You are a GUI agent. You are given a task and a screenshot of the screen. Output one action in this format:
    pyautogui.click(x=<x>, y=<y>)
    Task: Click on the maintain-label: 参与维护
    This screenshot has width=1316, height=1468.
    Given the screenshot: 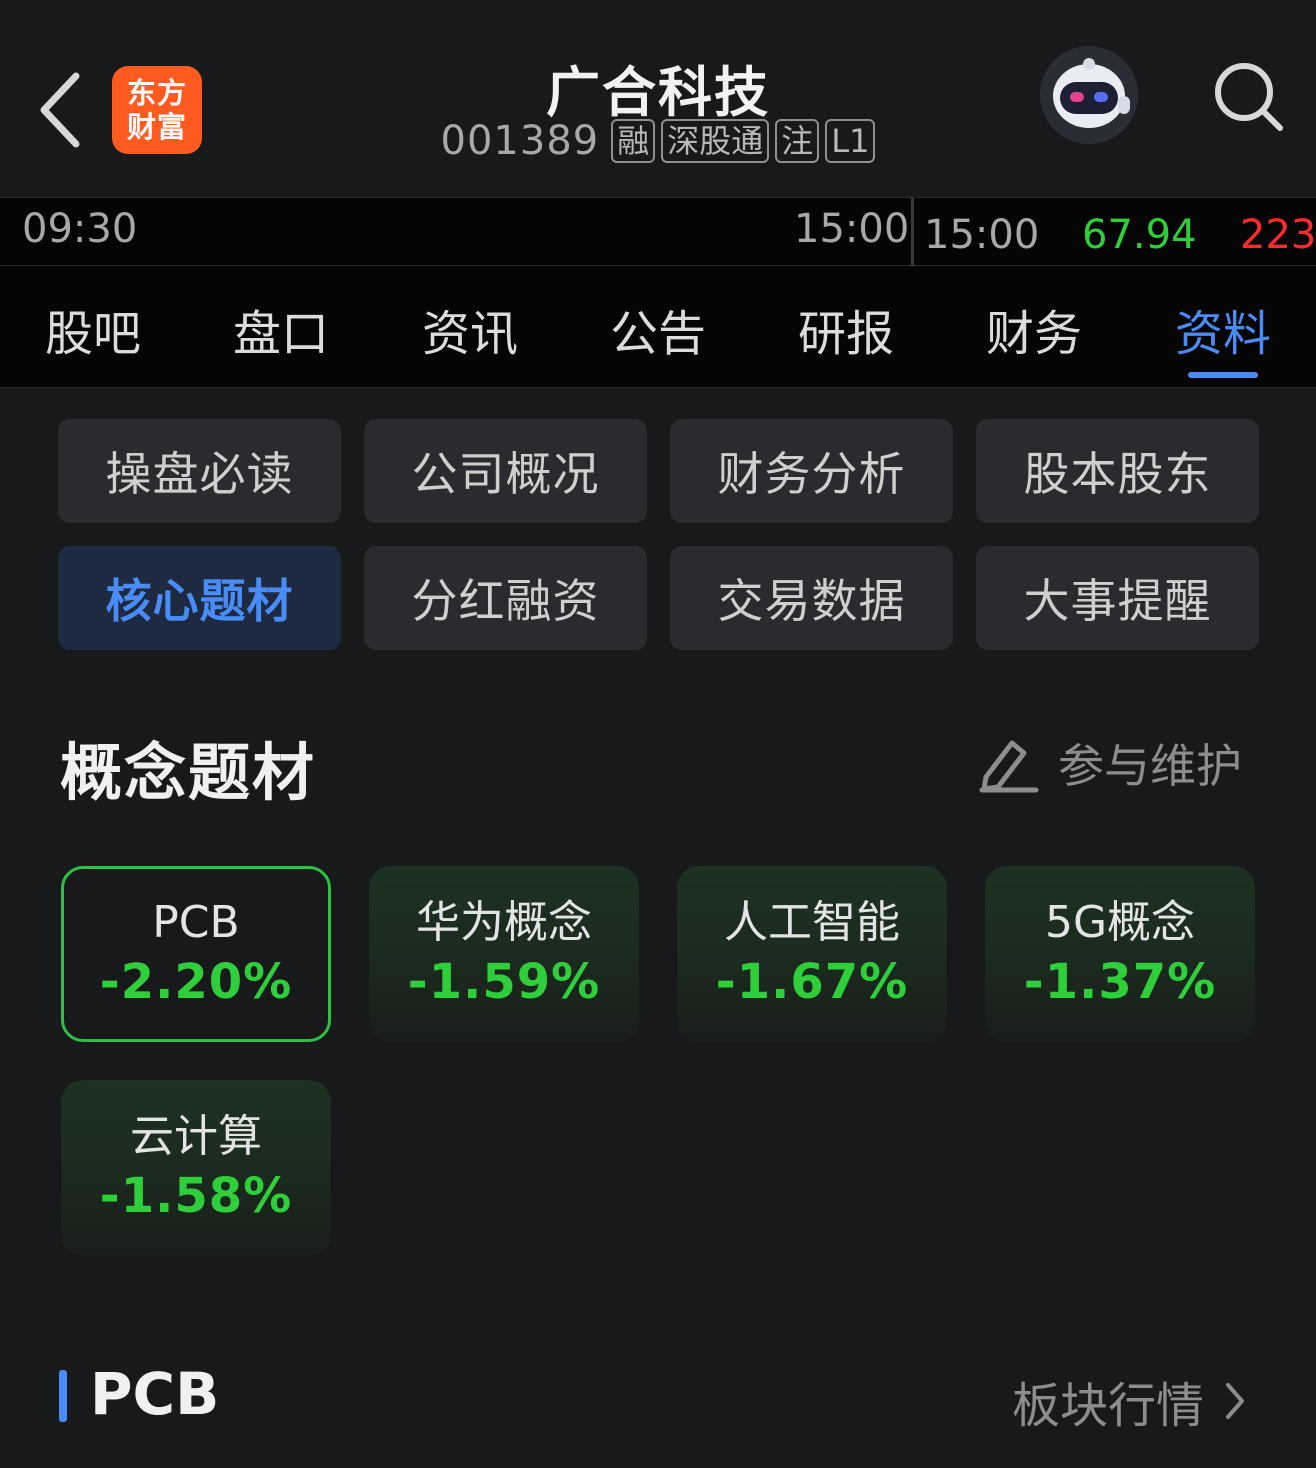 What is the action you would take?
    pyautogui.click(x=1150, y=766)
    